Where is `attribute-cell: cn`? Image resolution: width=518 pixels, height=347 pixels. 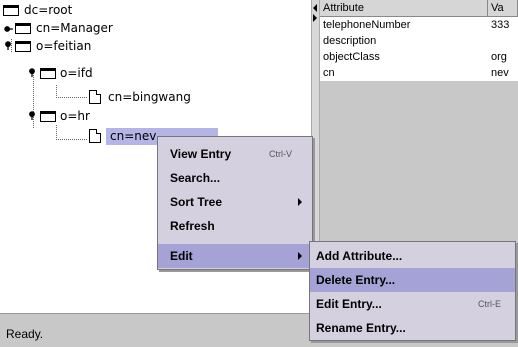 attribute-cell: cn is located at coordinates (329, 73).